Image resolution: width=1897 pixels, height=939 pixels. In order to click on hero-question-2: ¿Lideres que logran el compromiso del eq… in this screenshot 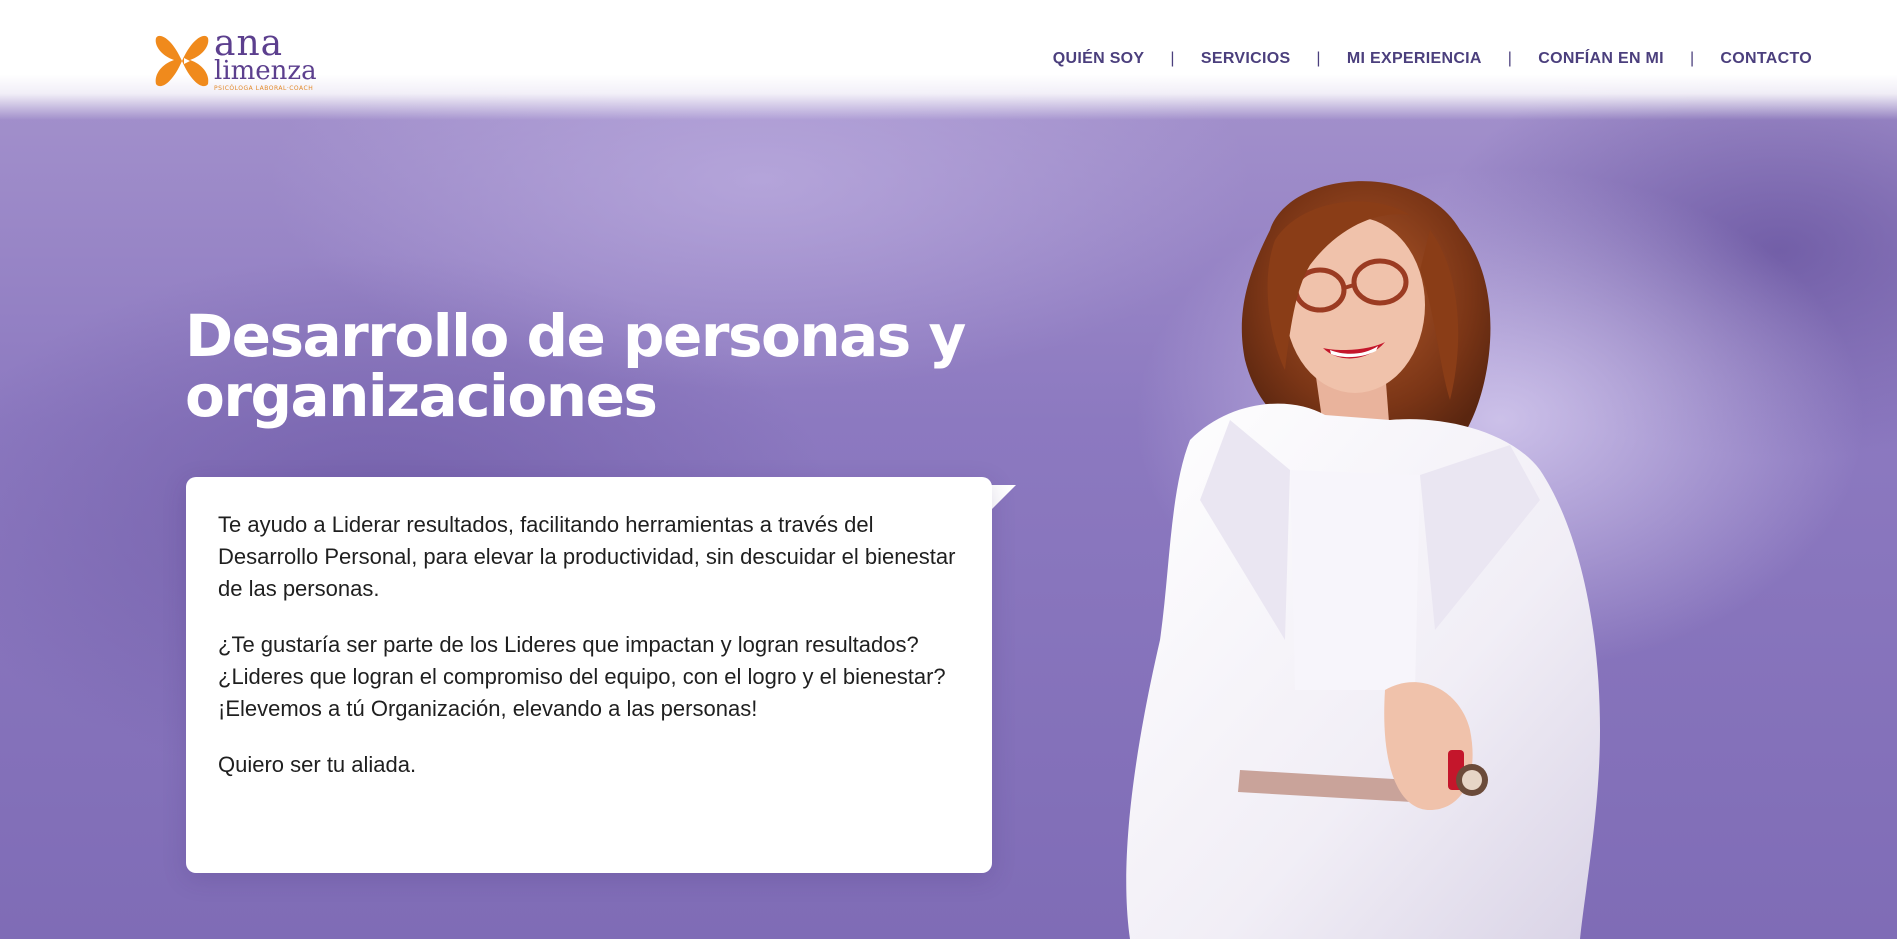, I will do `click(582, 676)`.